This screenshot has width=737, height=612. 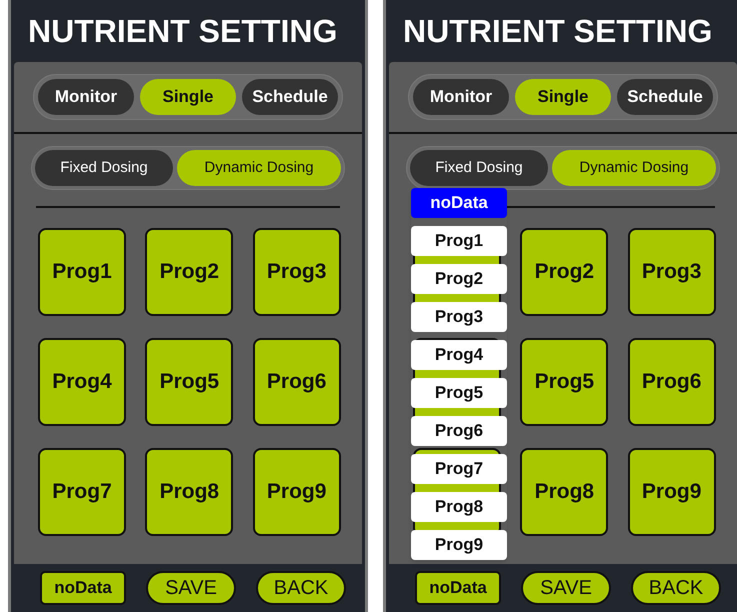 What do you see at coordinates (82, 382) in the screenshot?
I see `program-tile: Prog4` at bounding box center [82, 382].